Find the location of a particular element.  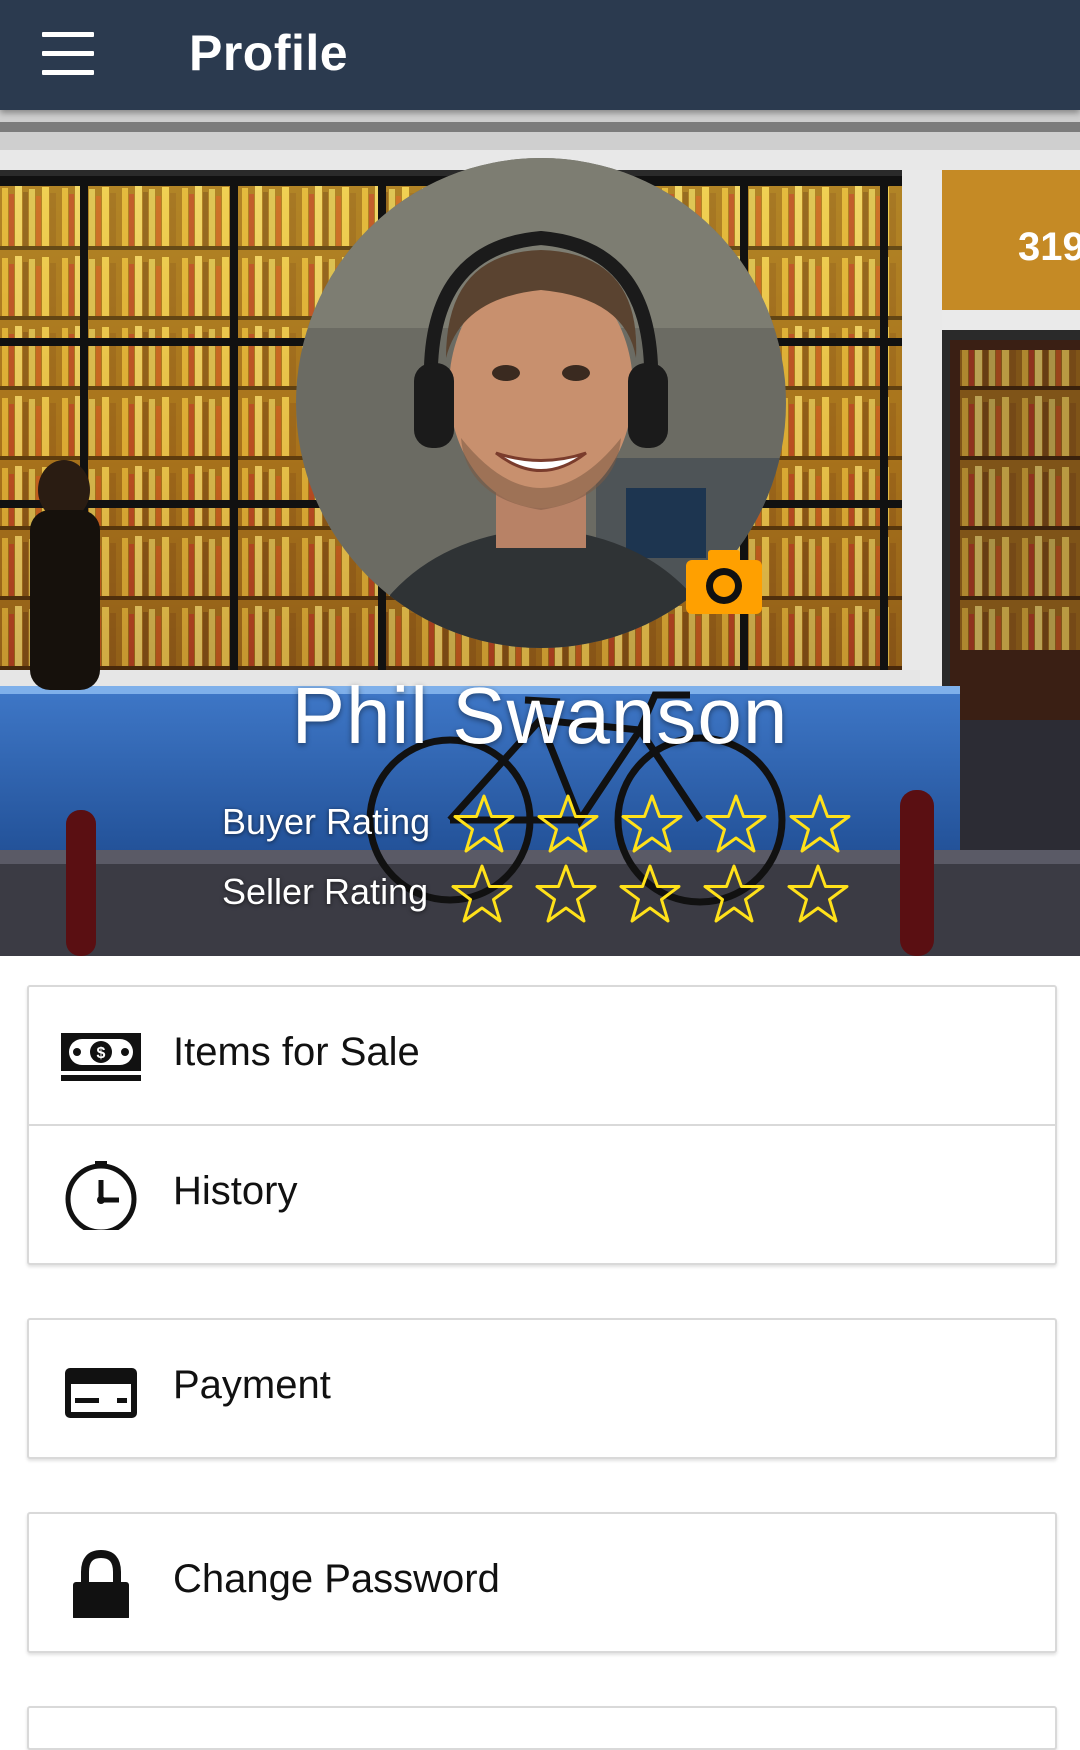

menu-item-payment: Payment is located at coordinates (542, 1388).